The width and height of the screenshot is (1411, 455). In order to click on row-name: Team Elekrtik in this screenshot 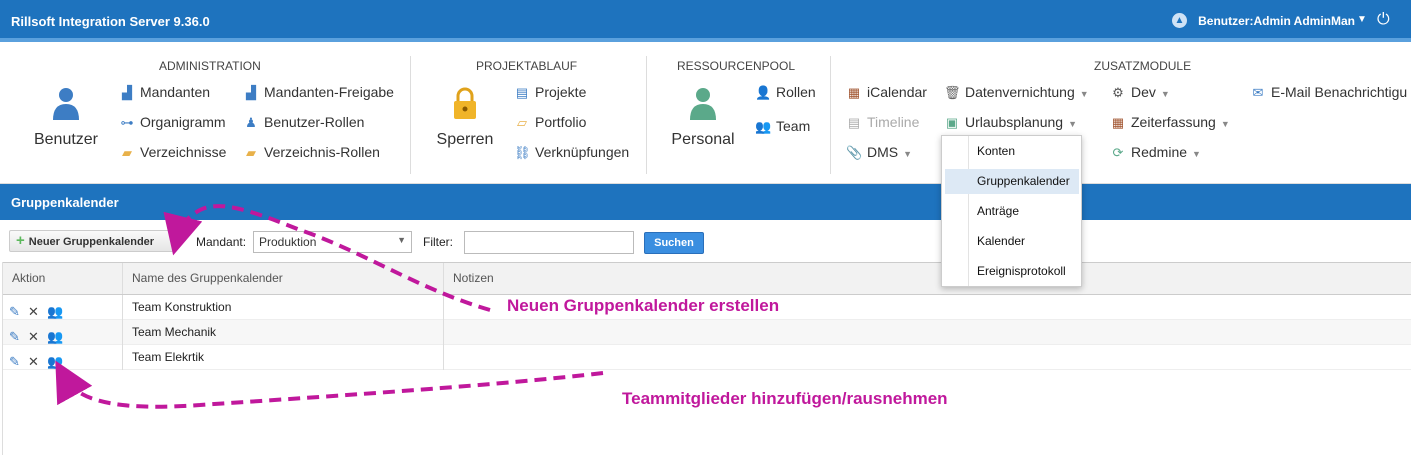, I will do `click(283, 357)`.